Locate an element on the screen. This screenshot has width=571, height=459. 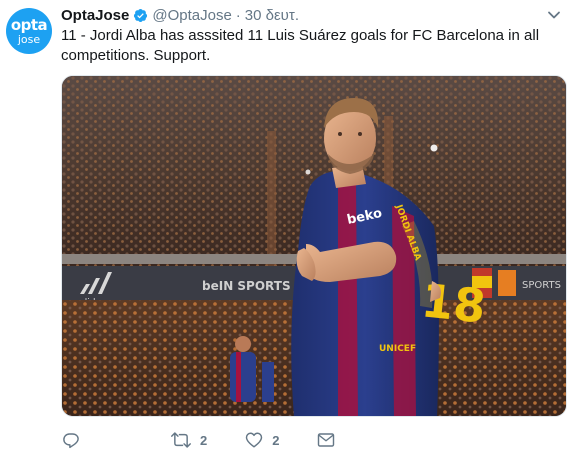
direct-message-button is located at coordinates (326, 440).